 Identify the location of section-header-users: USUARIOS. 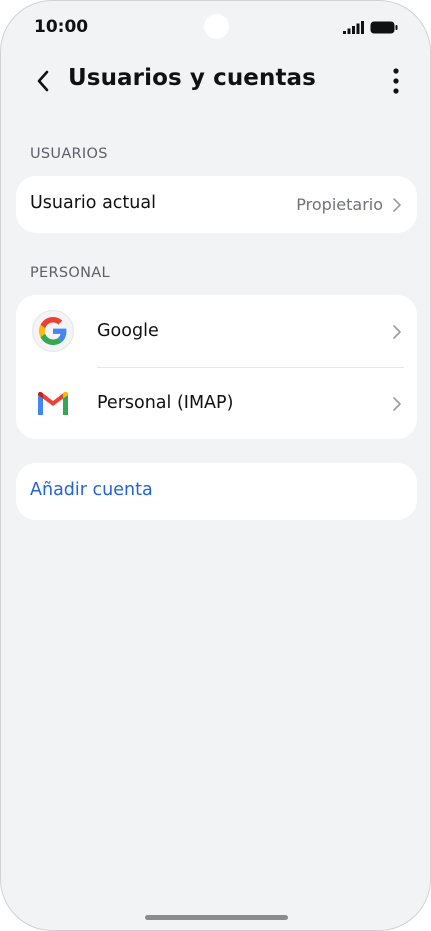
(69, 154).